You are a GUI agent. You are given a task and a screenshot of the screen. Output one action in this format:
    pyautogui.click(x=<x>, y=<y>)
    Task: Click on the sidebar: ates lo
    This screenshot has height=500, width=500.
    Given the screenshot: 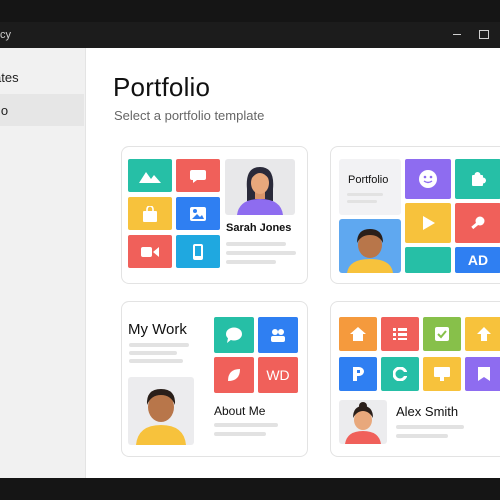 What is the action you would take?
    pyautogui.click(x=43, y=263)
    